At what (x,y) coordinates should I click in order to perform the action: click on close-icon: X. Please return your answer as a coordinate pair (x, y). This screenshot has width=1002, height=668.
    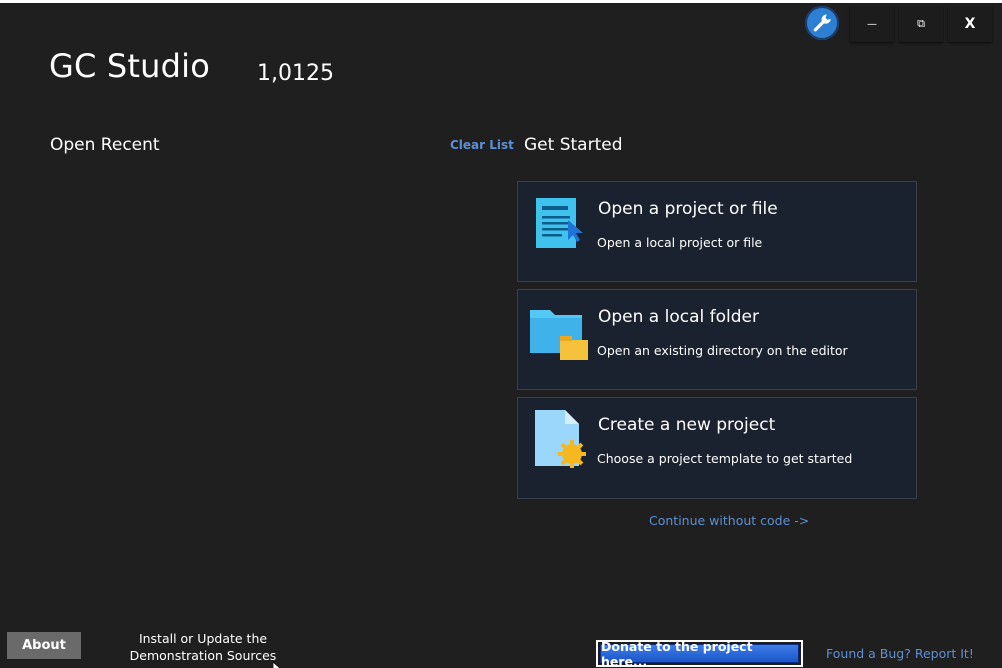
    Looking at the image, I should click on (970, 24).